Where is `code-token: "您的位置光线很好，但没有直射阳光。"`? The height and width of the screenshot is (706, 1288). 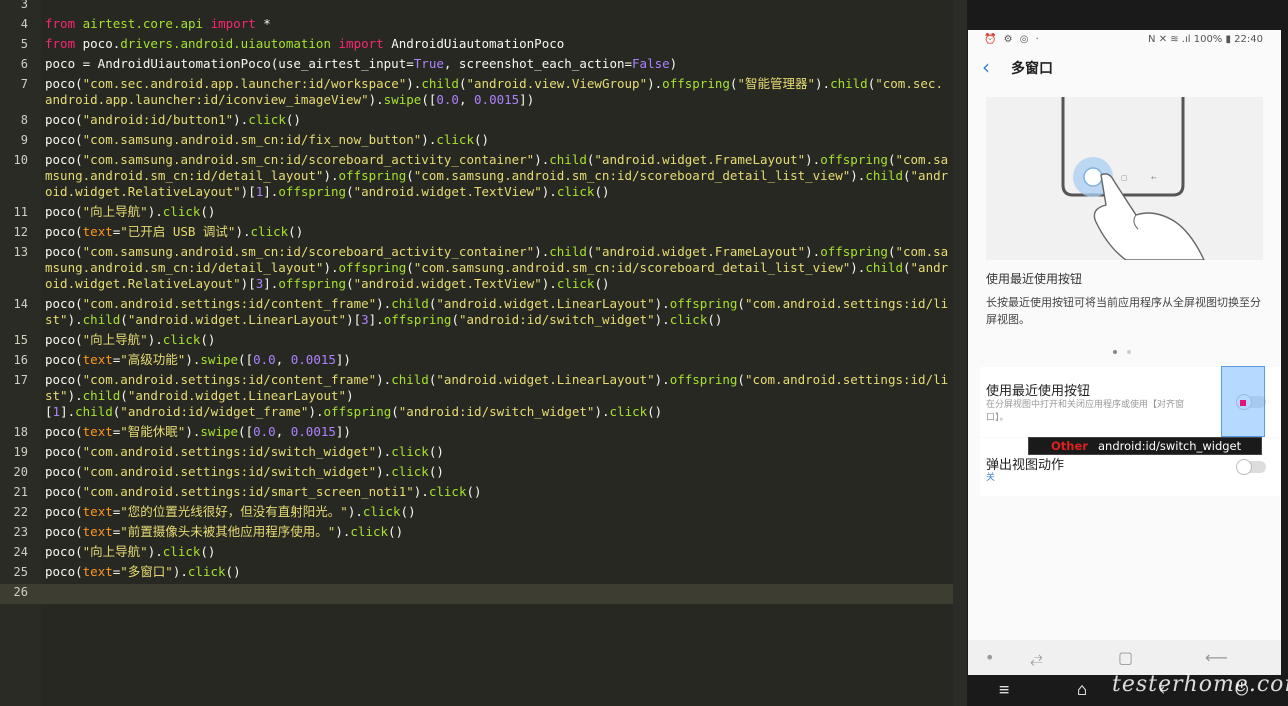 code-token: "您的位置光线很好，但没有直射阳光。" is located at coordinates (234, 511).